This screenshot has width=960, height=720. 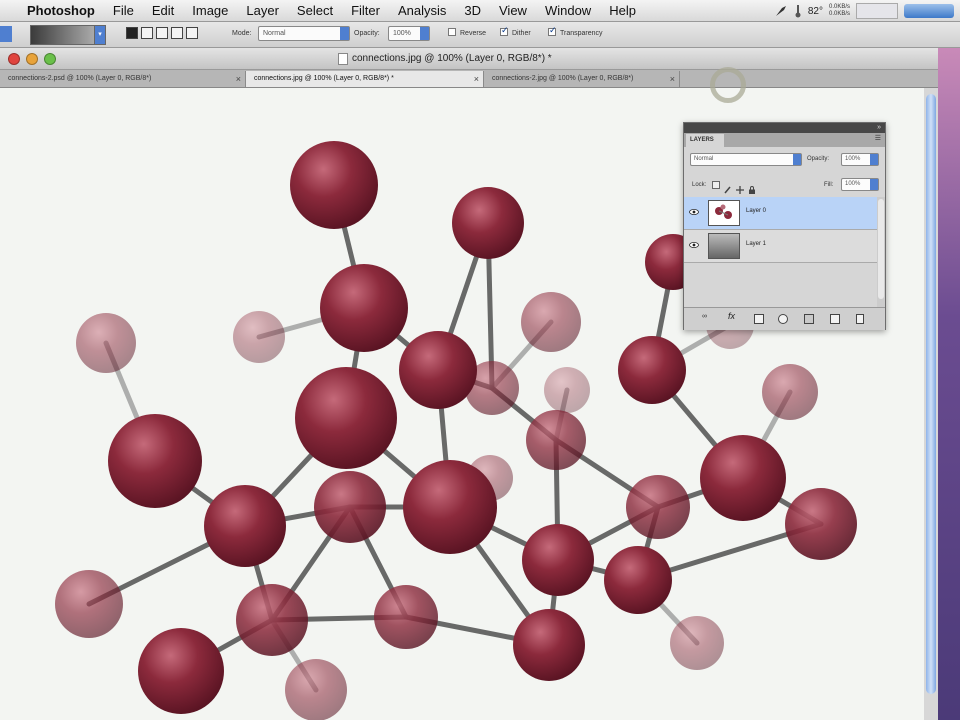 What do you see at coordinates (752, 187) in the screenshot?
I see `lock-all-icon` at bounding box center [752, 187].